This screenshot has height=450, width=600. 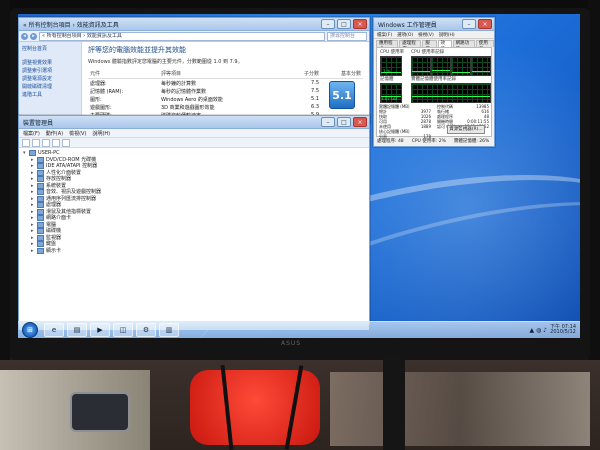 I want to click on devm-menubar: 檔案(F) 動作(A) 檢視(V) 說明(H), so click(x=194, y=133).